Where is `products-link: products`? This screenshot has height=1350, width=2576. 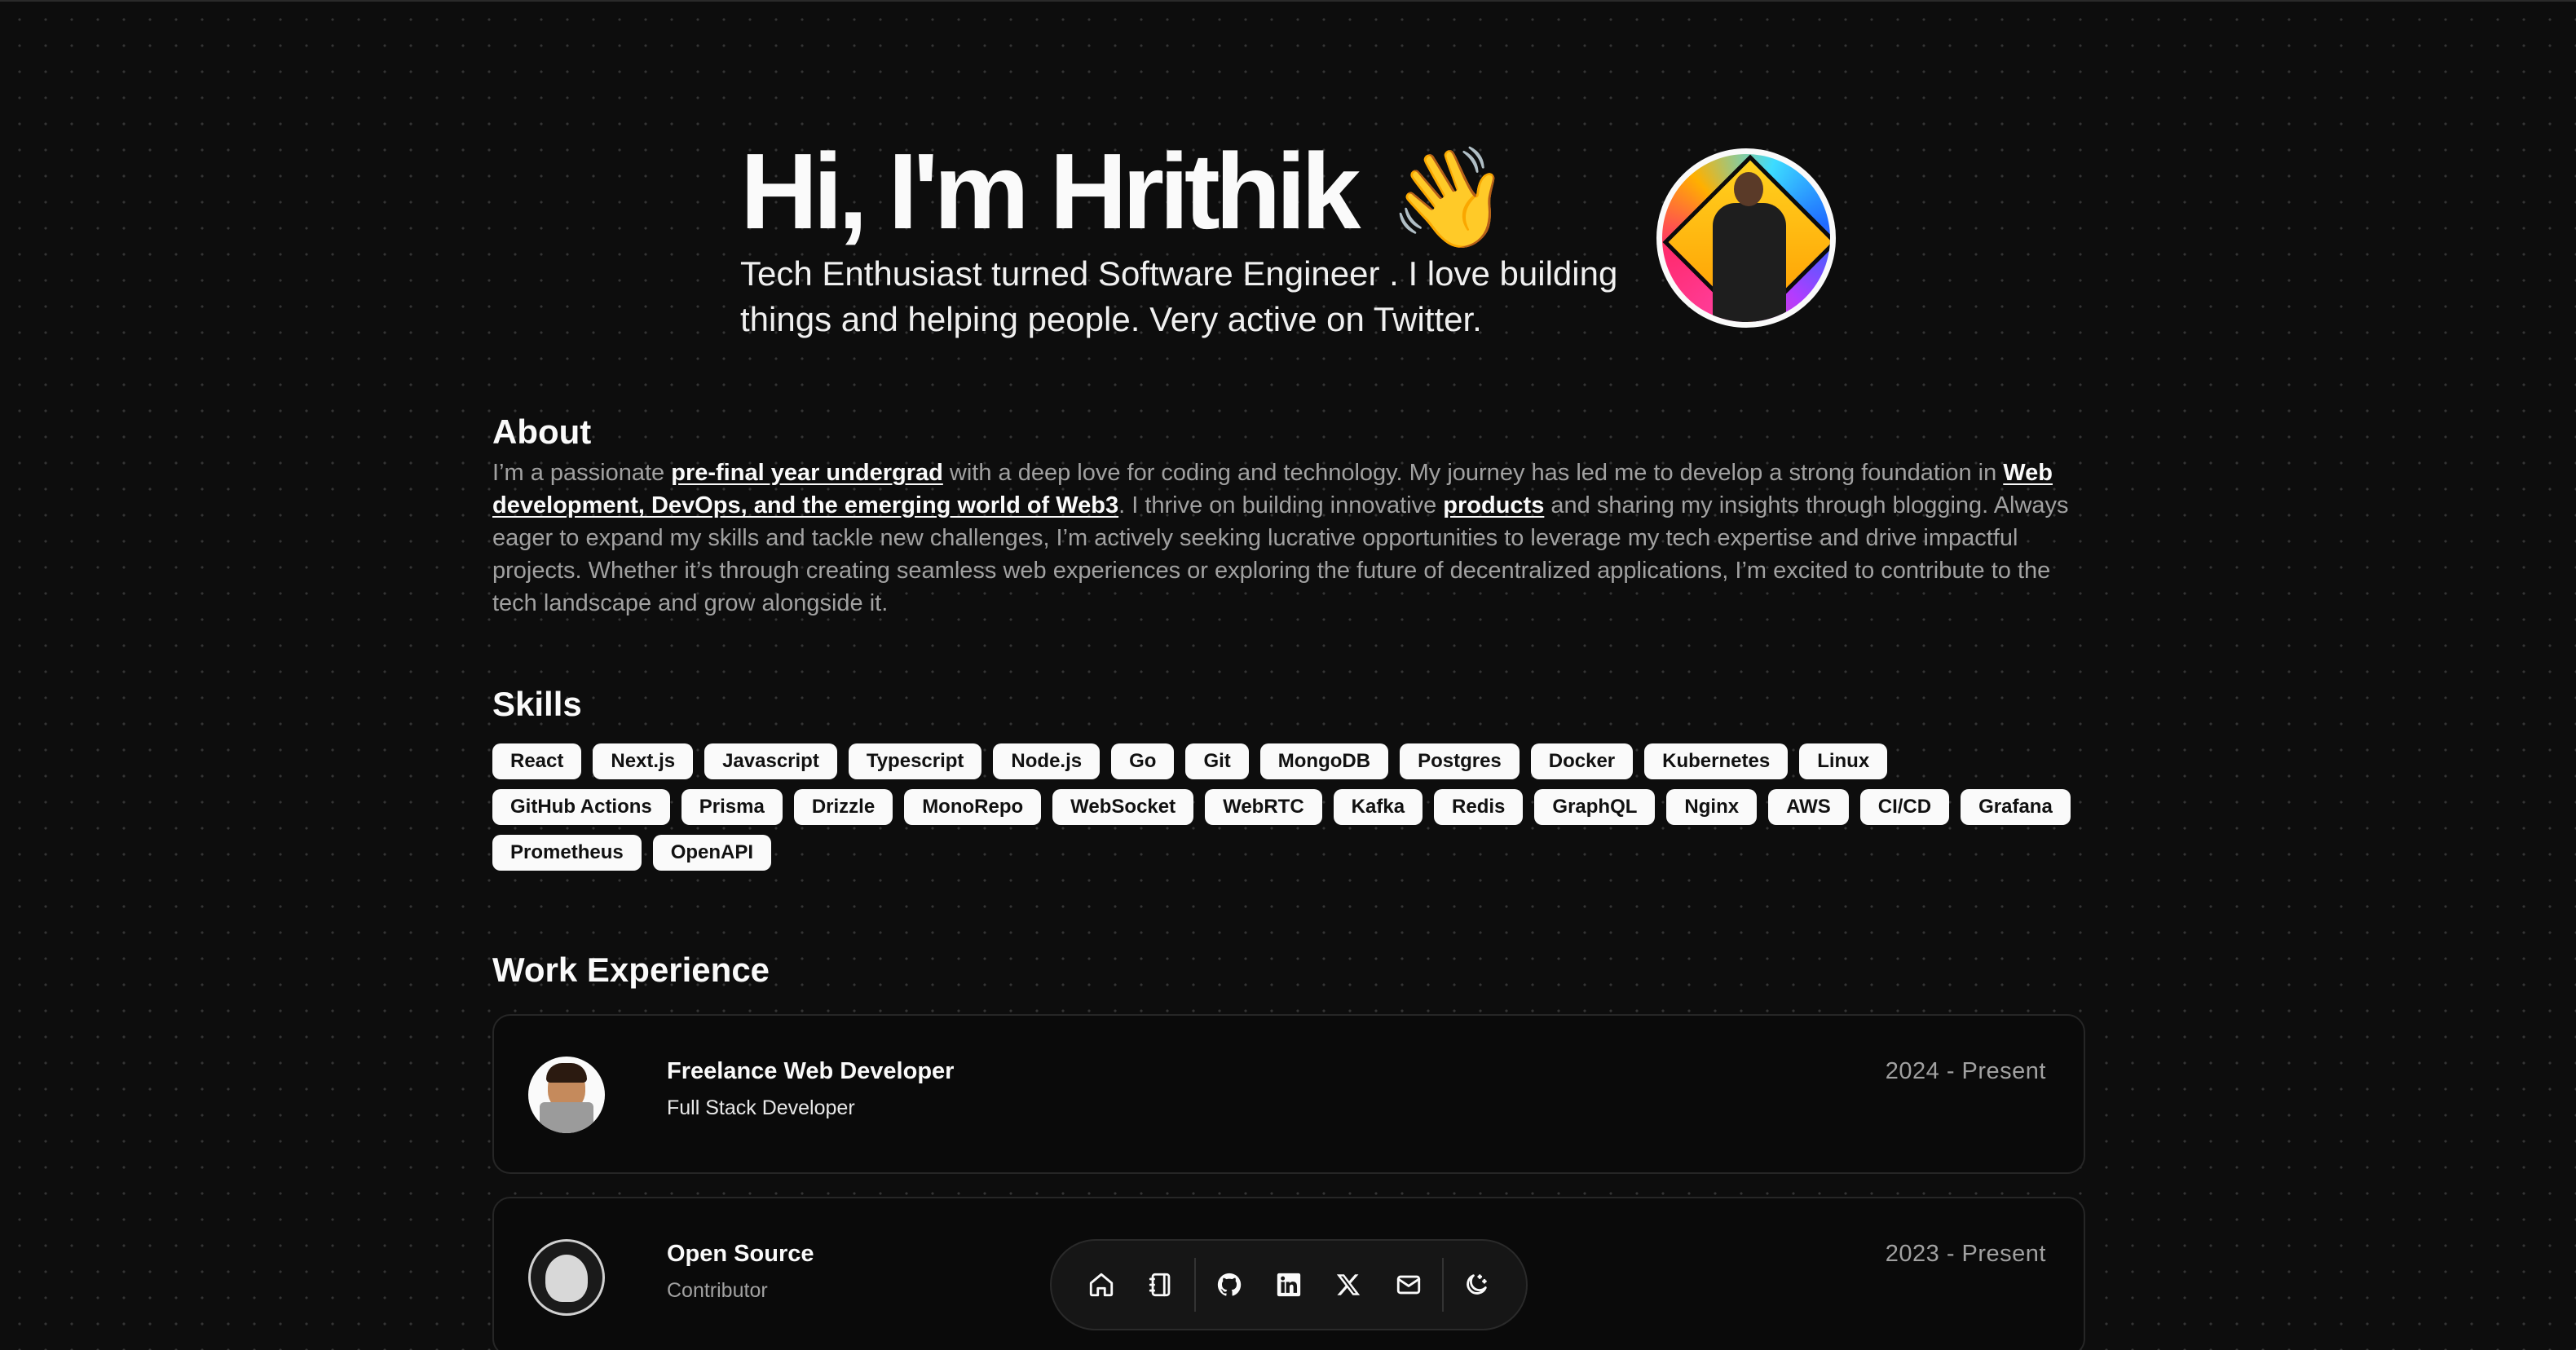 products-link: products is located at coordinates (1493, 505).